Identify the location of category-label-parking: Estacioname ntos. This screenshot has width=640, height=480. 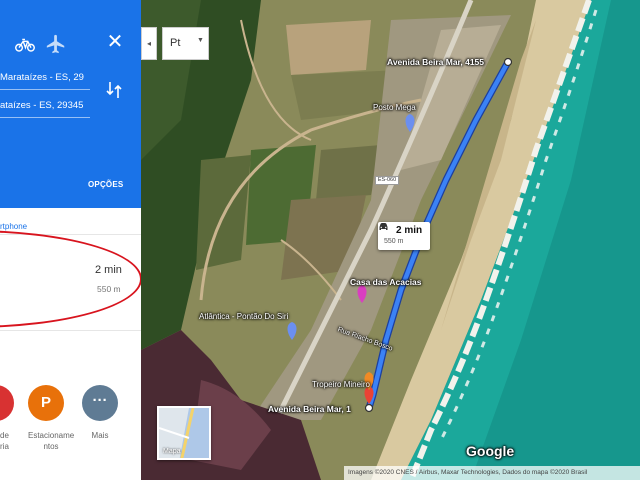
(51, 441).